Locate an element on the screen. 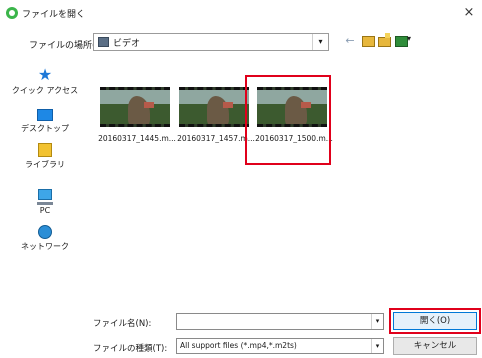  place-pc: PC is located at coordinates (45, 202).